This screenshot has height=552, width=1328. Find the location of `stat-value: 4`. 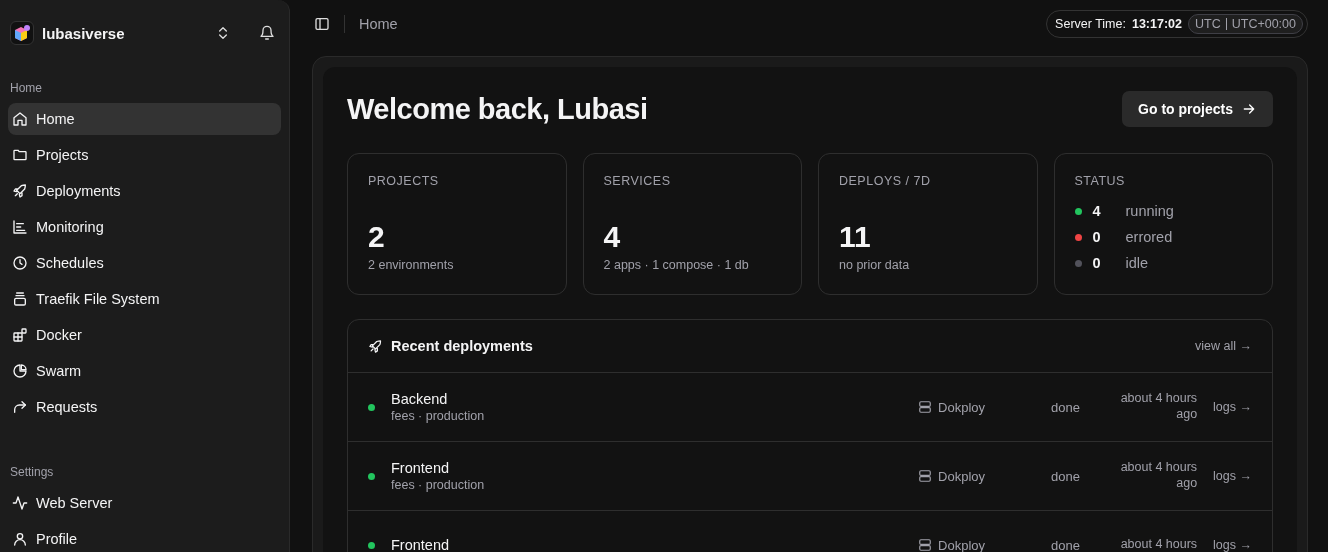

stat-value: 4 is located at coordinates (612, 237).